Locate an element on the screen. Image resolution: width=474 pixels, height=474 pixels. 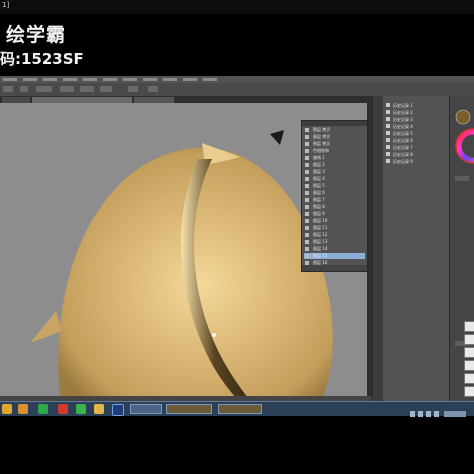
mode-dropdown is located at coordinates (44, 89).